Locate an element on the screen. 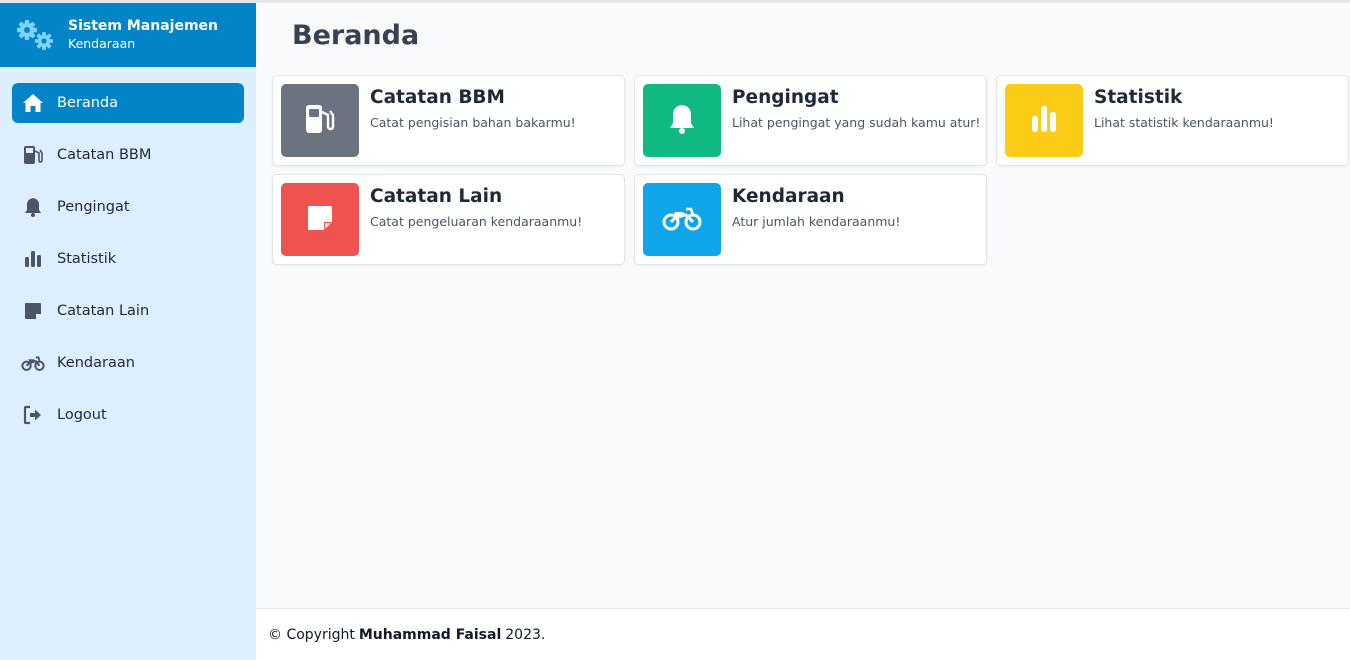 This screenshot has height=660, width=1350. sidebar-item-catatan-lain: Catatan Lain is located at coordinates (128, 311).